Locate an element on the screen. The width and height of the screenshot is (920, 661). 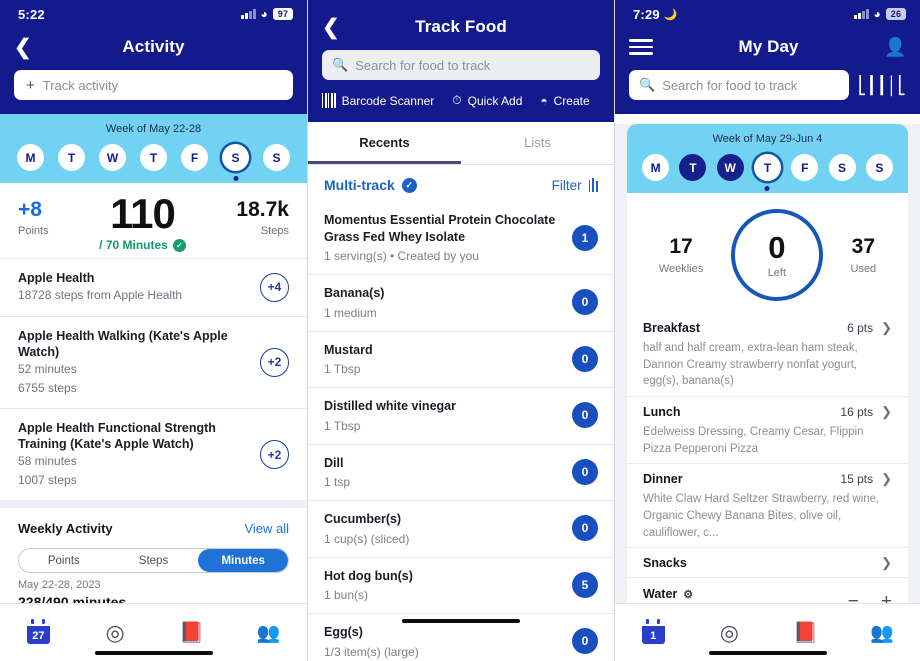
week-days: M T W T F S S is located at coordinates (767, 172).